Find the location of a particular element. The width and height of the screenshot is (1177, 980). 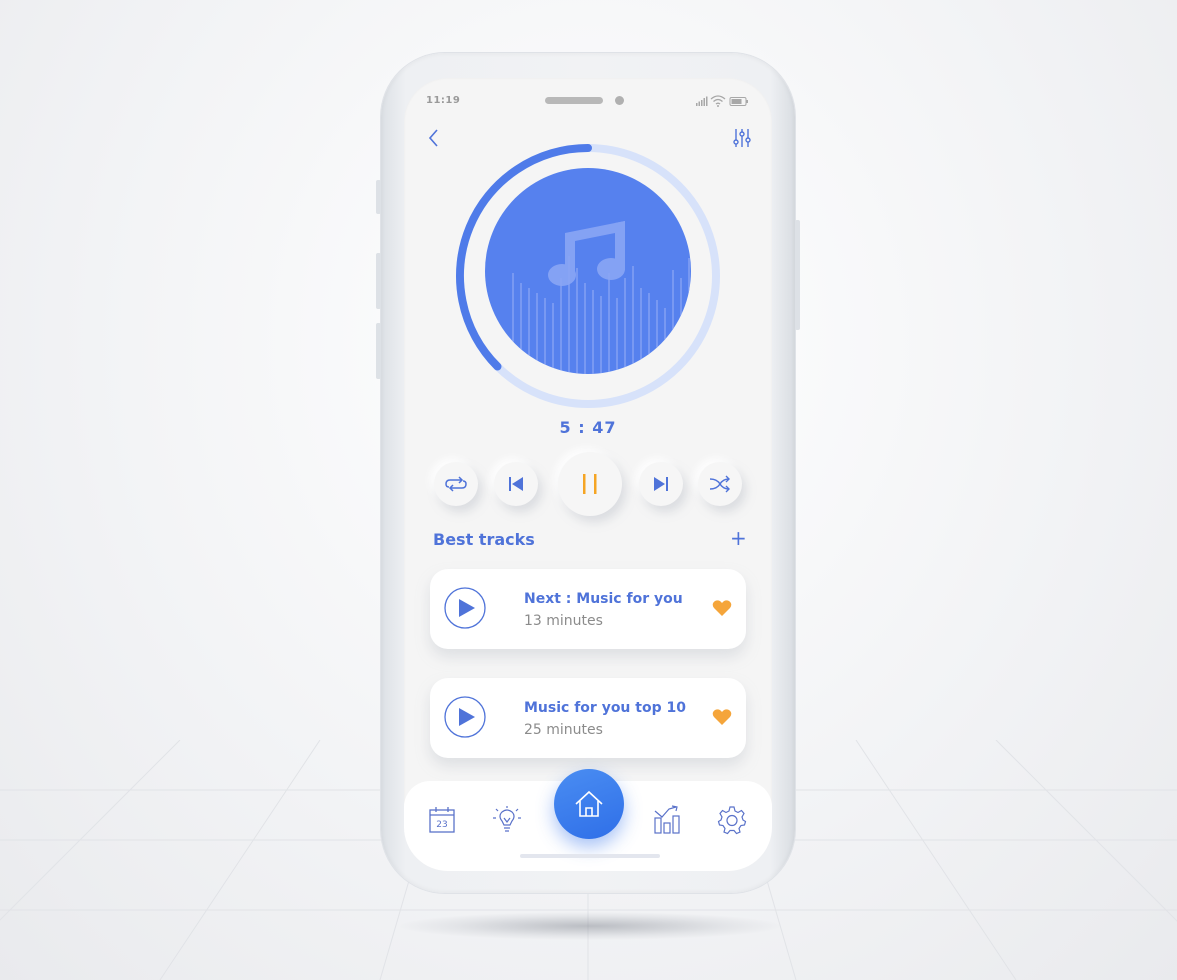

shuffle-icon is located at coordinates (719, 484).